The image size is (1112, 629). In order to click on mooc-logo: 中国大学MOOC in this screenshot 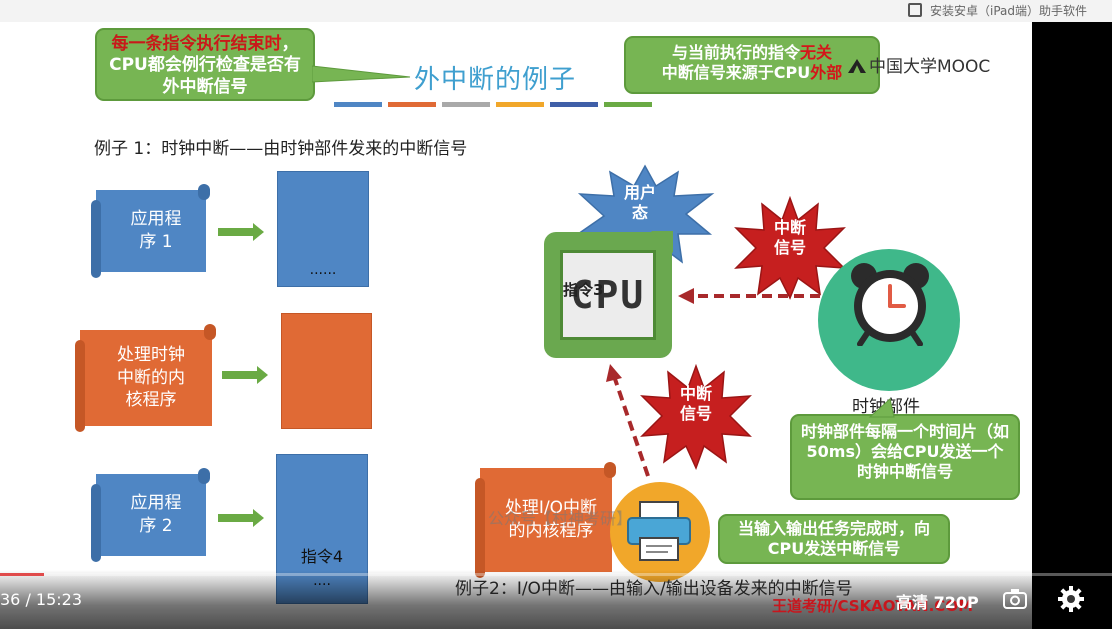, I will do `click(919, 64)`.